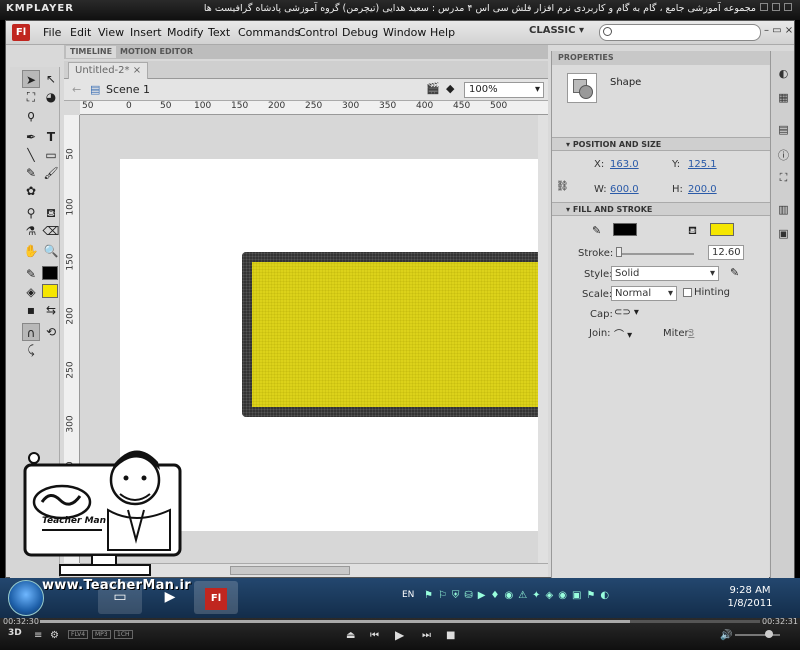 The height and width of the screenshot is (650, 800). What do you see at coordinates (51, 137) in the screenshot?
I see `text-tool-icon: T` at bounding box center [51, 137].